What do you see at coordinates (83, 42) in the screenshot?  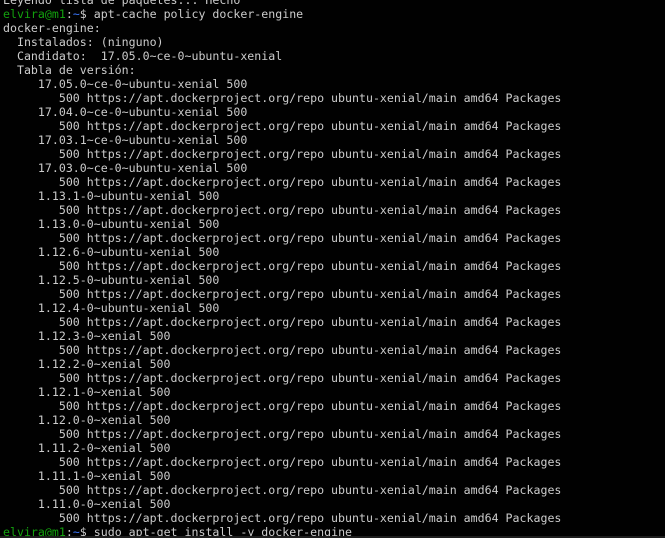 I see `output-line: Instalados: (ninguno)` at bounding box center [83, 42].